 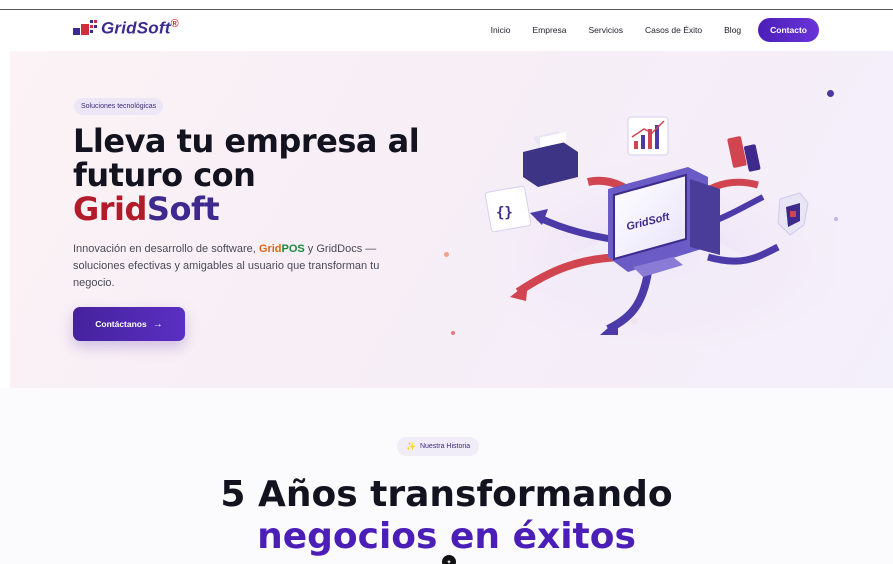 What do you see at coordinates (673, 30) in the screenshot?
I see `nav-casos-de-exito: Casos de Éxito` at bounding box center [673, 30].